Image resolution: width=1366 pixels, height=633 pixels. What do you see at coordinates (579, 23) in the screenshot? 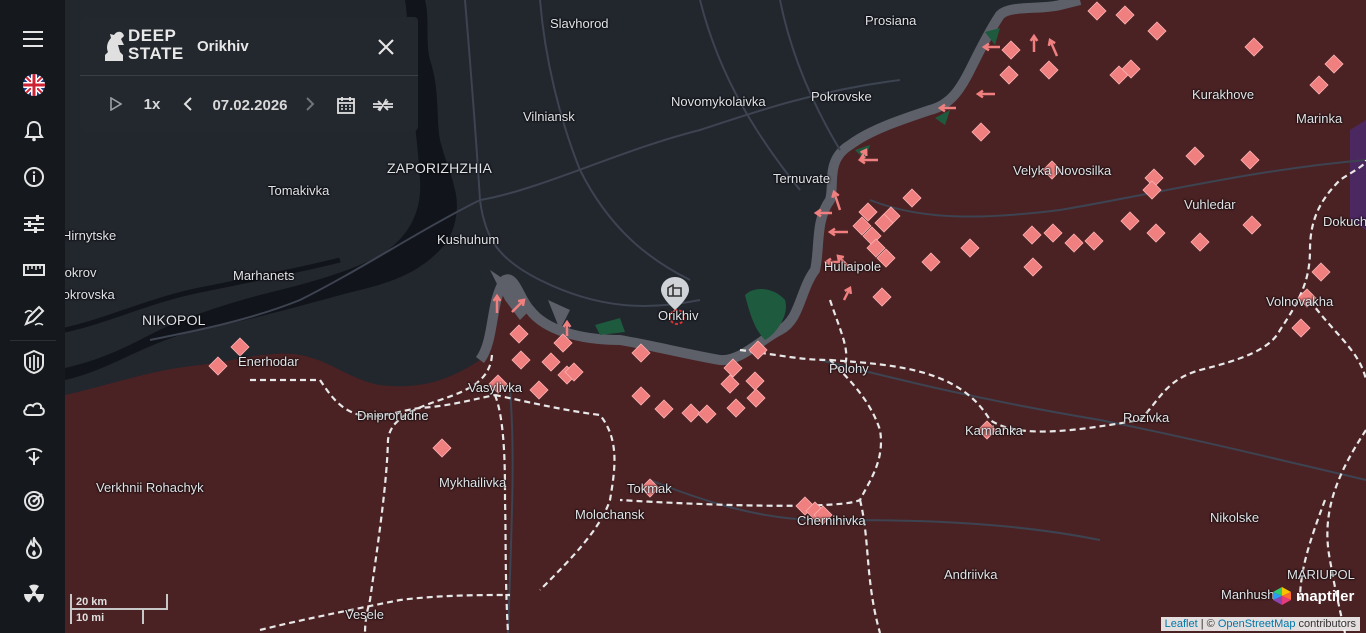
I see `city-label: Slavhorod` at bounding box center [579, 23].